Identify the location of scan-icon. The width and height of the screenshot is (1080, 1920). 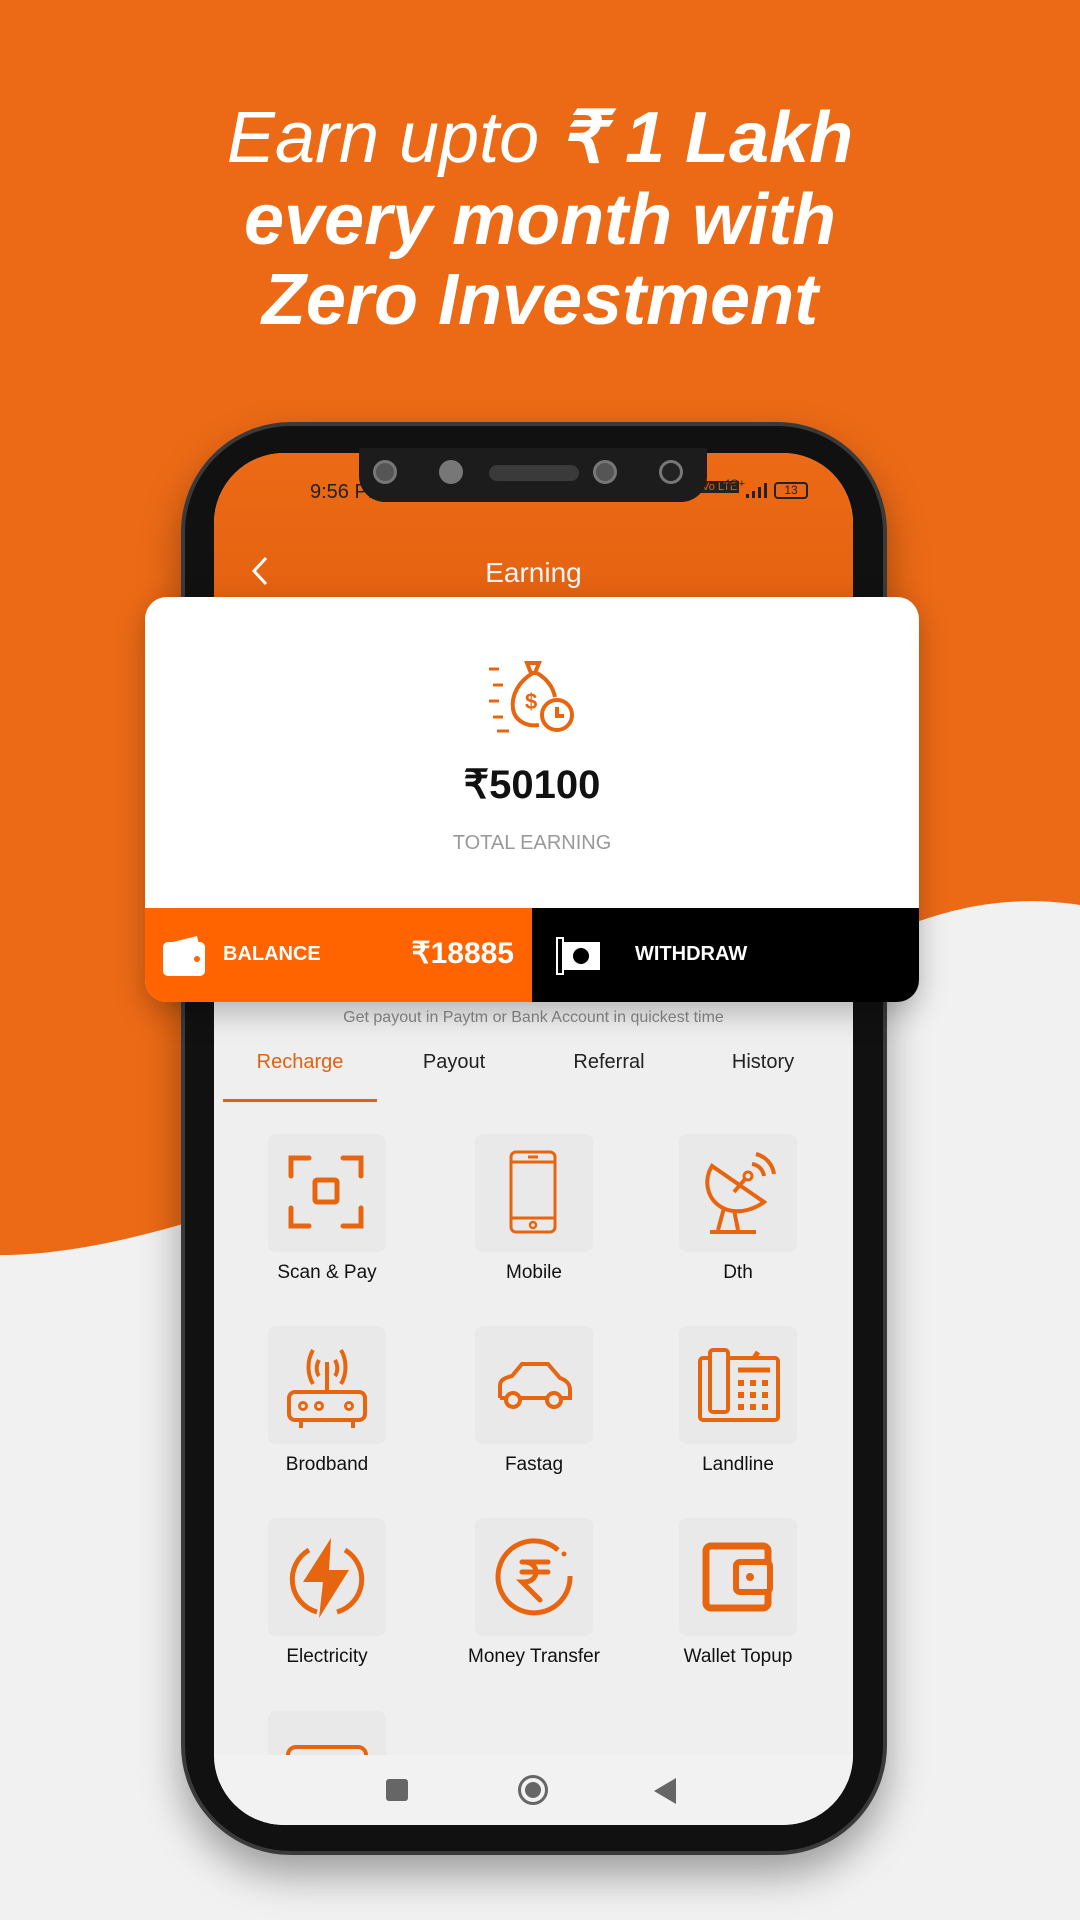
(326, 1192).